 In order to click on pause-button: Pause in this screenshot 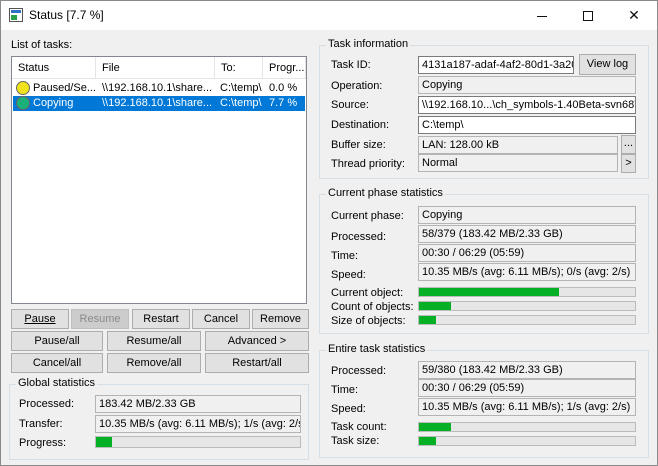, I will do `click(40, 319)`.